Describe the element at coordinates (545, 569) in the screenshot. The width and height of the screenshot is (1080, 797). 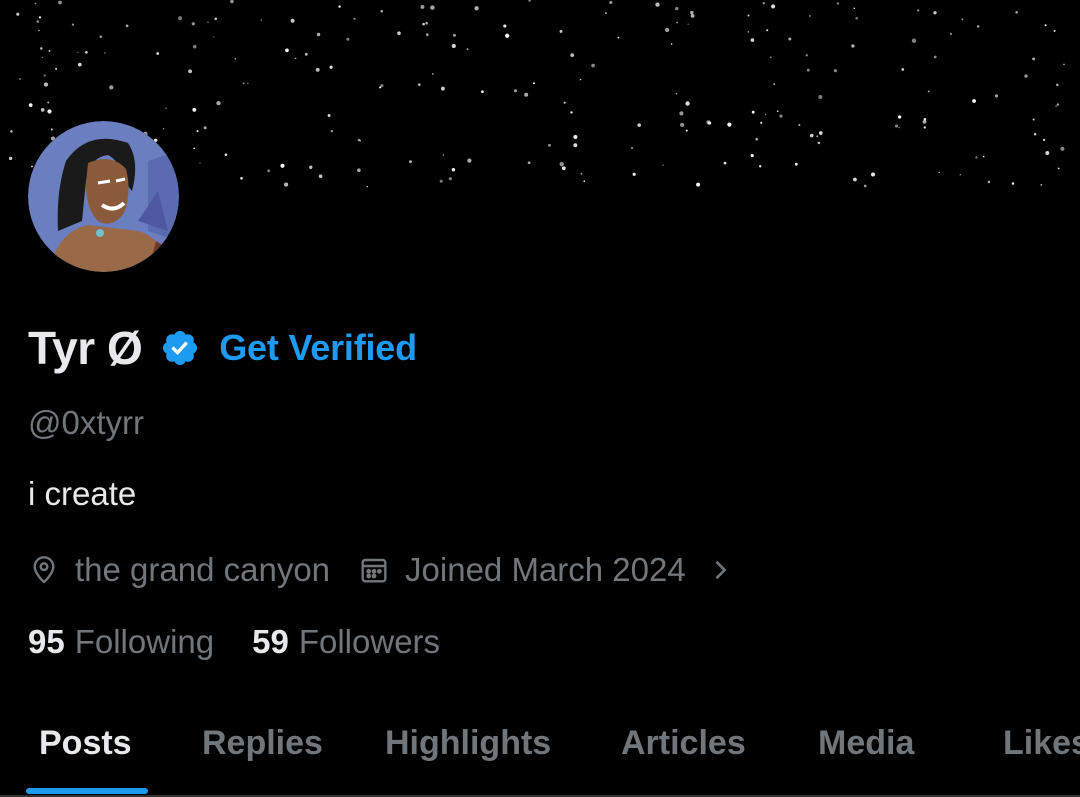
I see `joined-date-text: Joined March 2024` at that location.